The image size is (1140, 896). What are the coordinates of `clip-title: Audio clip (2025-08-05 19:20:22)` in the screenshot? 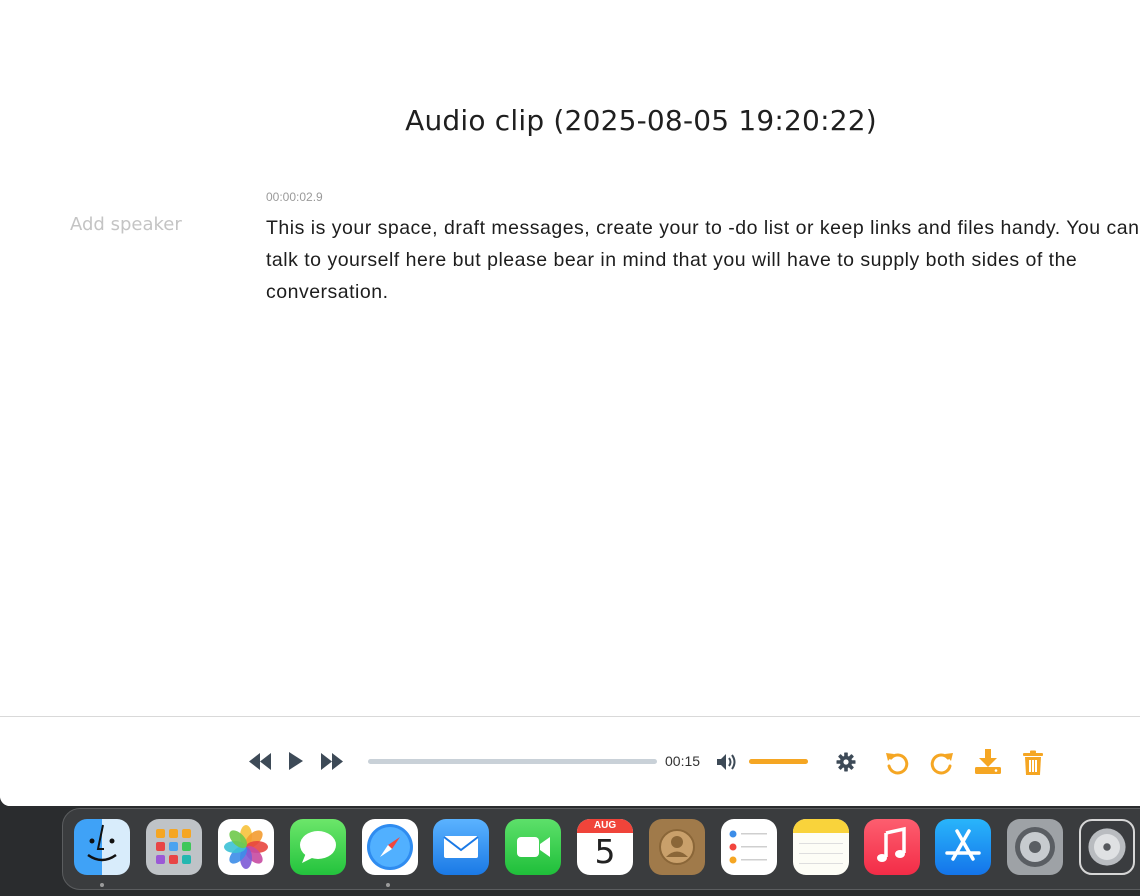 It's located at (641, 120).